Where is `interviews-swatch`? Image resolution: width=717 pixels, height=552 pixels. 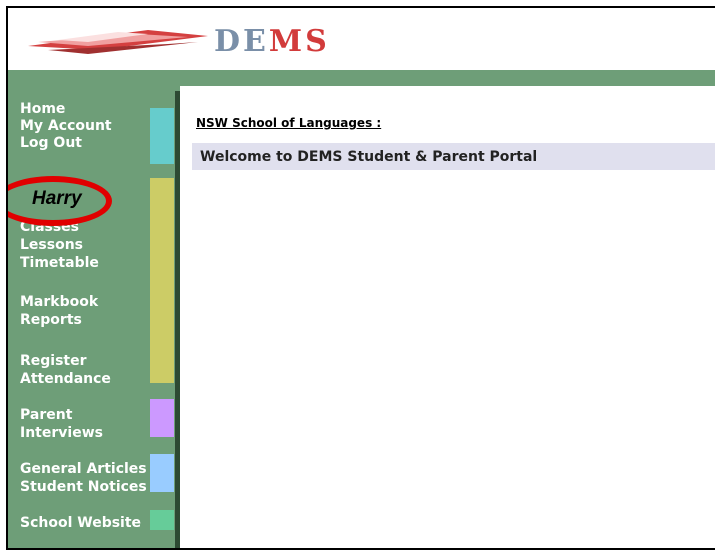
interviews-swatch is located at coordinates (162, 418).